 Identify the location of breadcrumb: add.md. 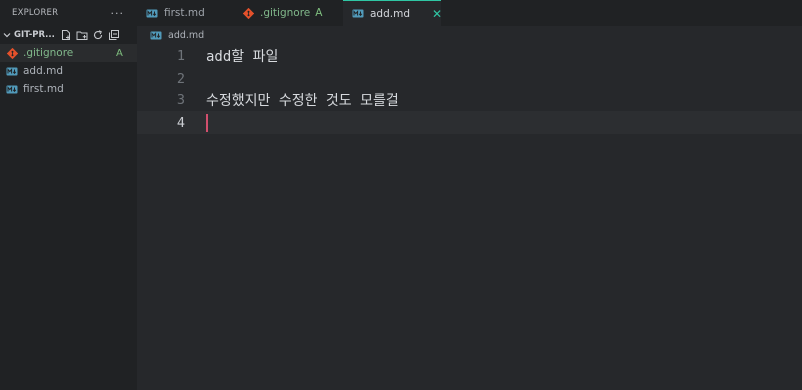
(177, 35).